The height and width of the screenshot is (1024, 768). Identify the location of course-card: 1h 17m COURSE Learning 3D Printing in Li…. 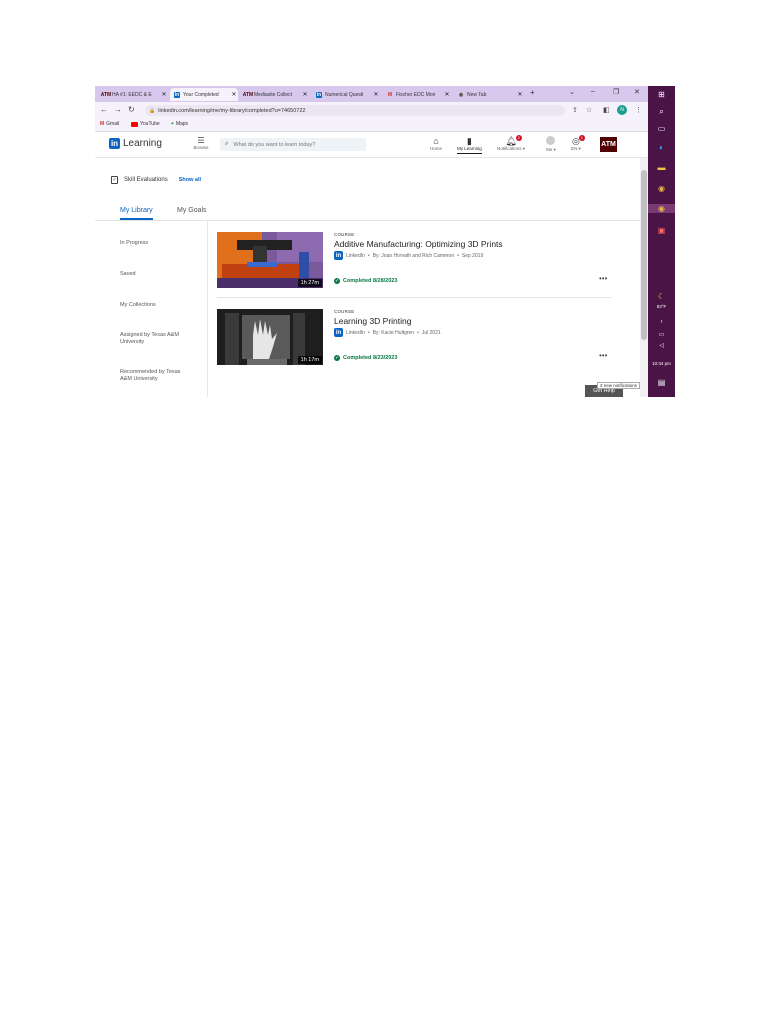
(415, 341).